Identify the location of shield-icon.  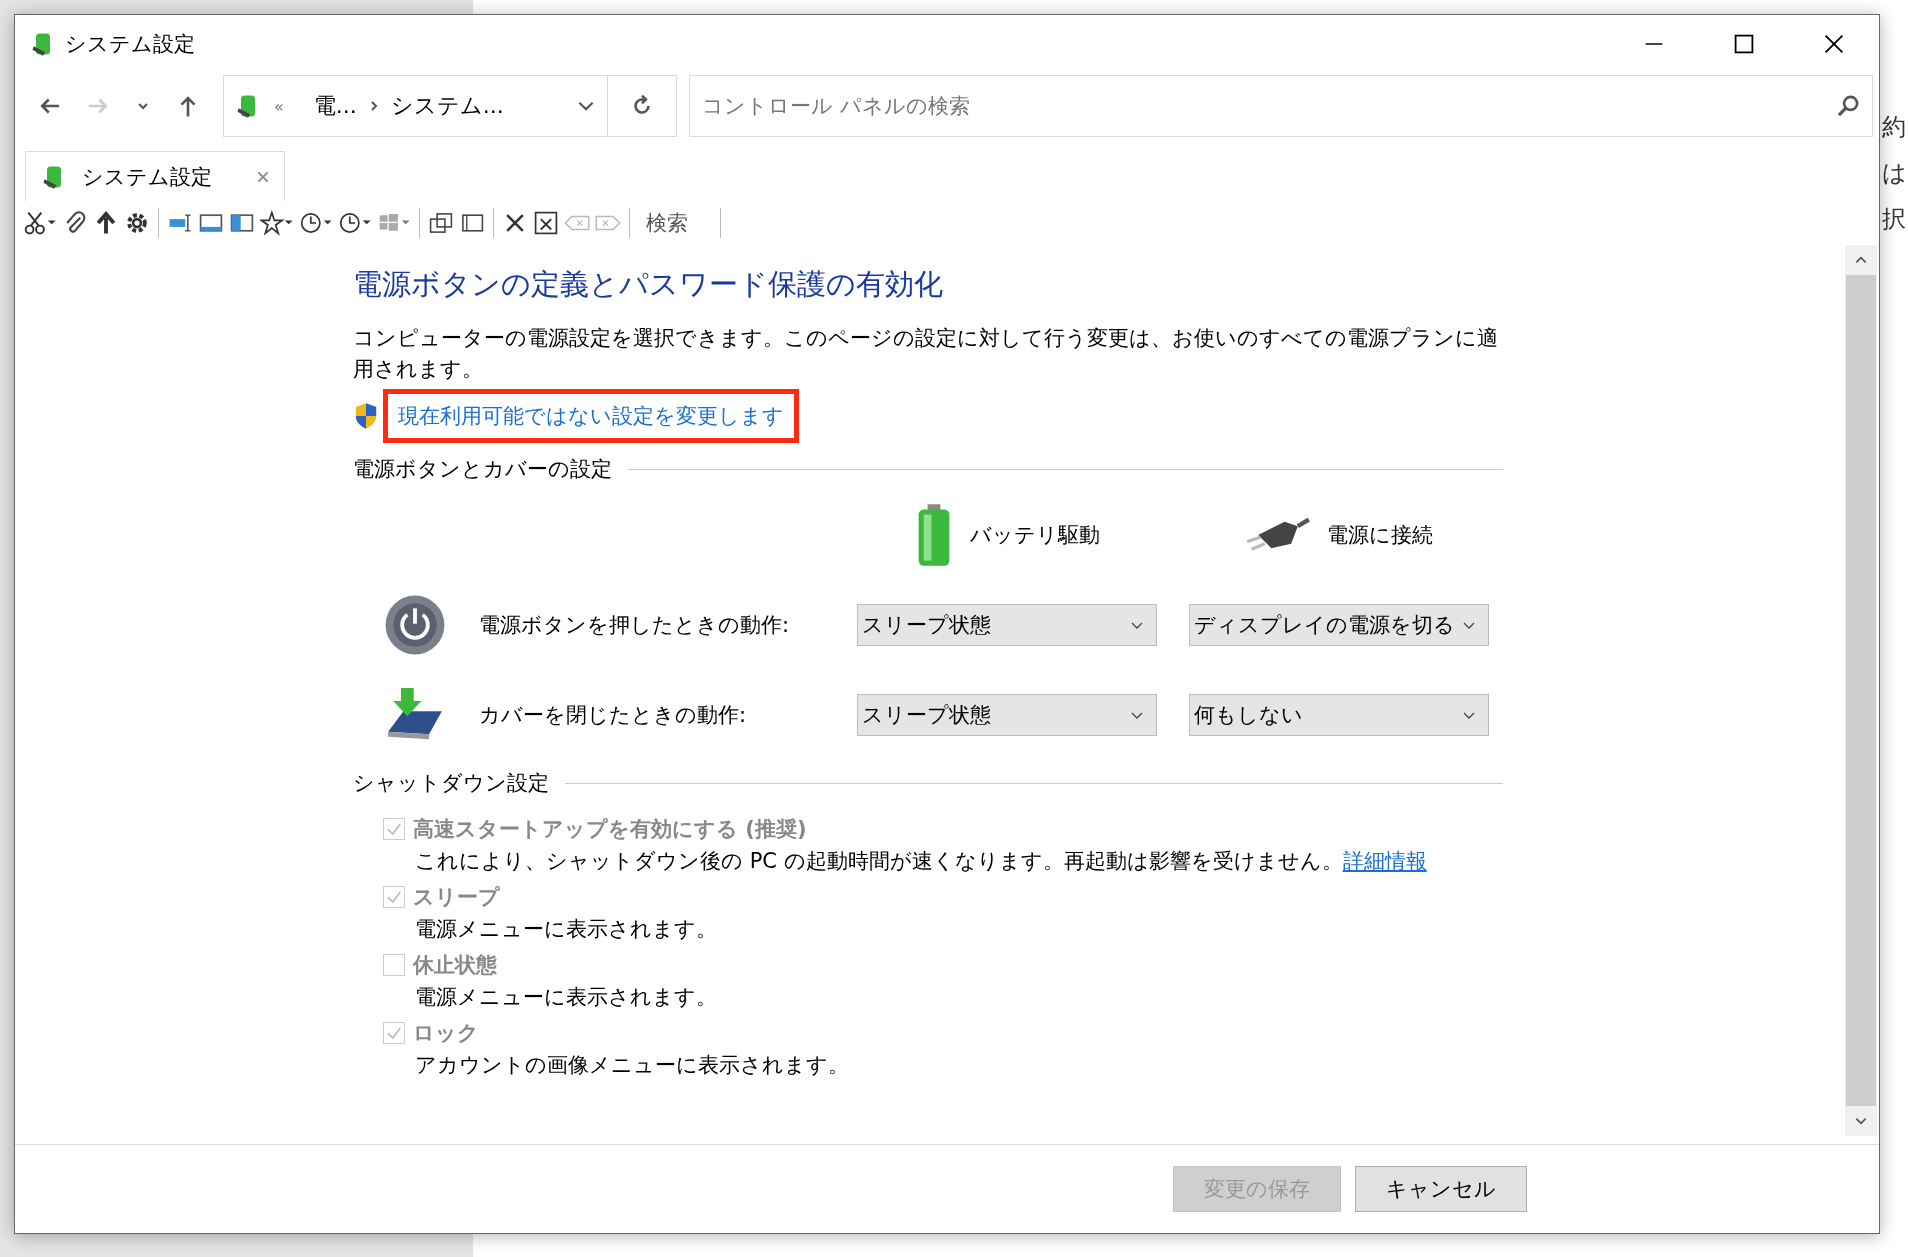
(366, 416).